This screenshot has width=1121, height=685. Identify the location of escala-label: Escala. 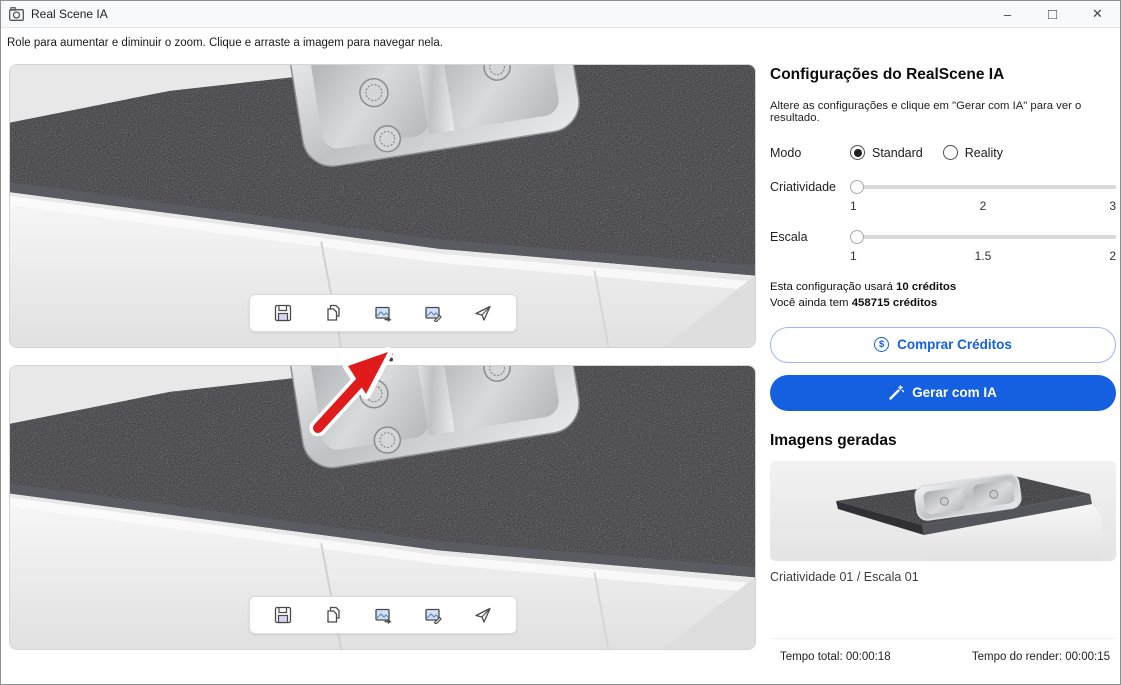
(789, 237).